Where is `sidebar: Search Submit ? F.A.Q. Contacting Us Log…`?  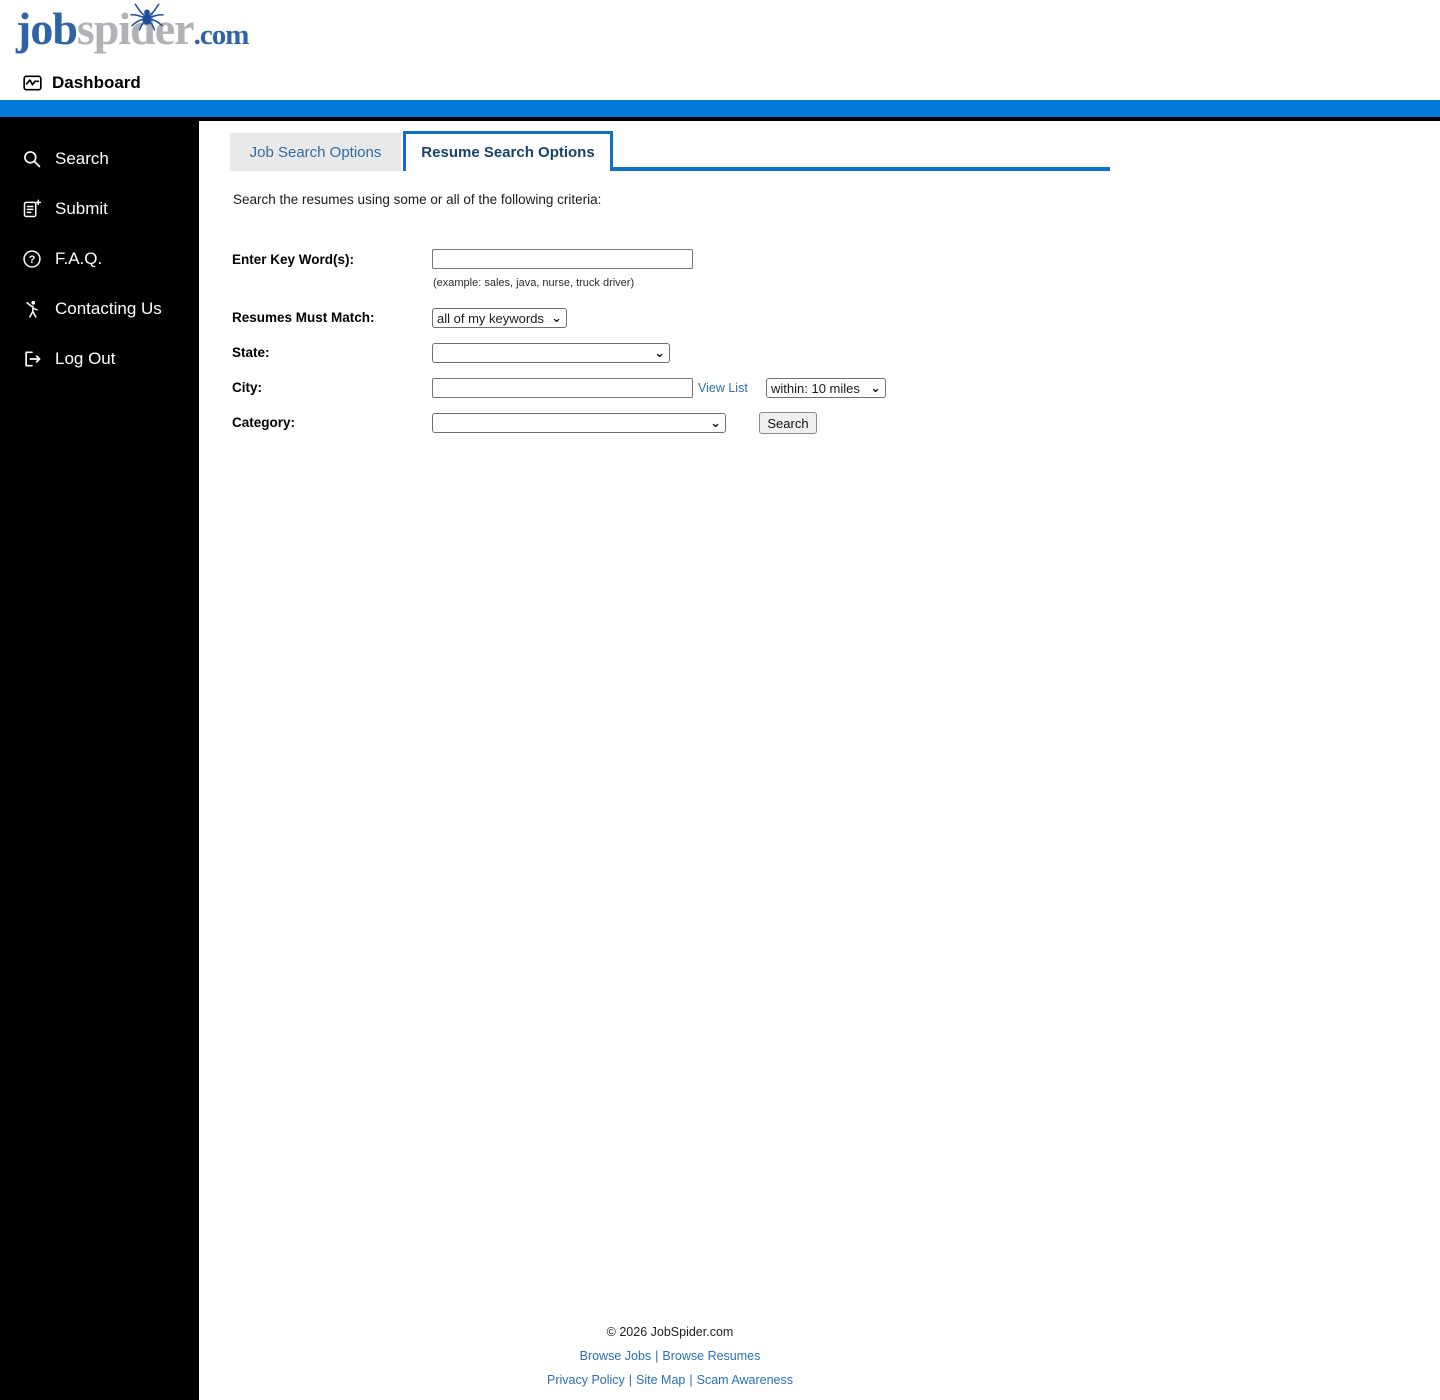
sidebar: Search Submit ? F.A.Q. Contacting Us Log… is located at coordinates (99, 760).